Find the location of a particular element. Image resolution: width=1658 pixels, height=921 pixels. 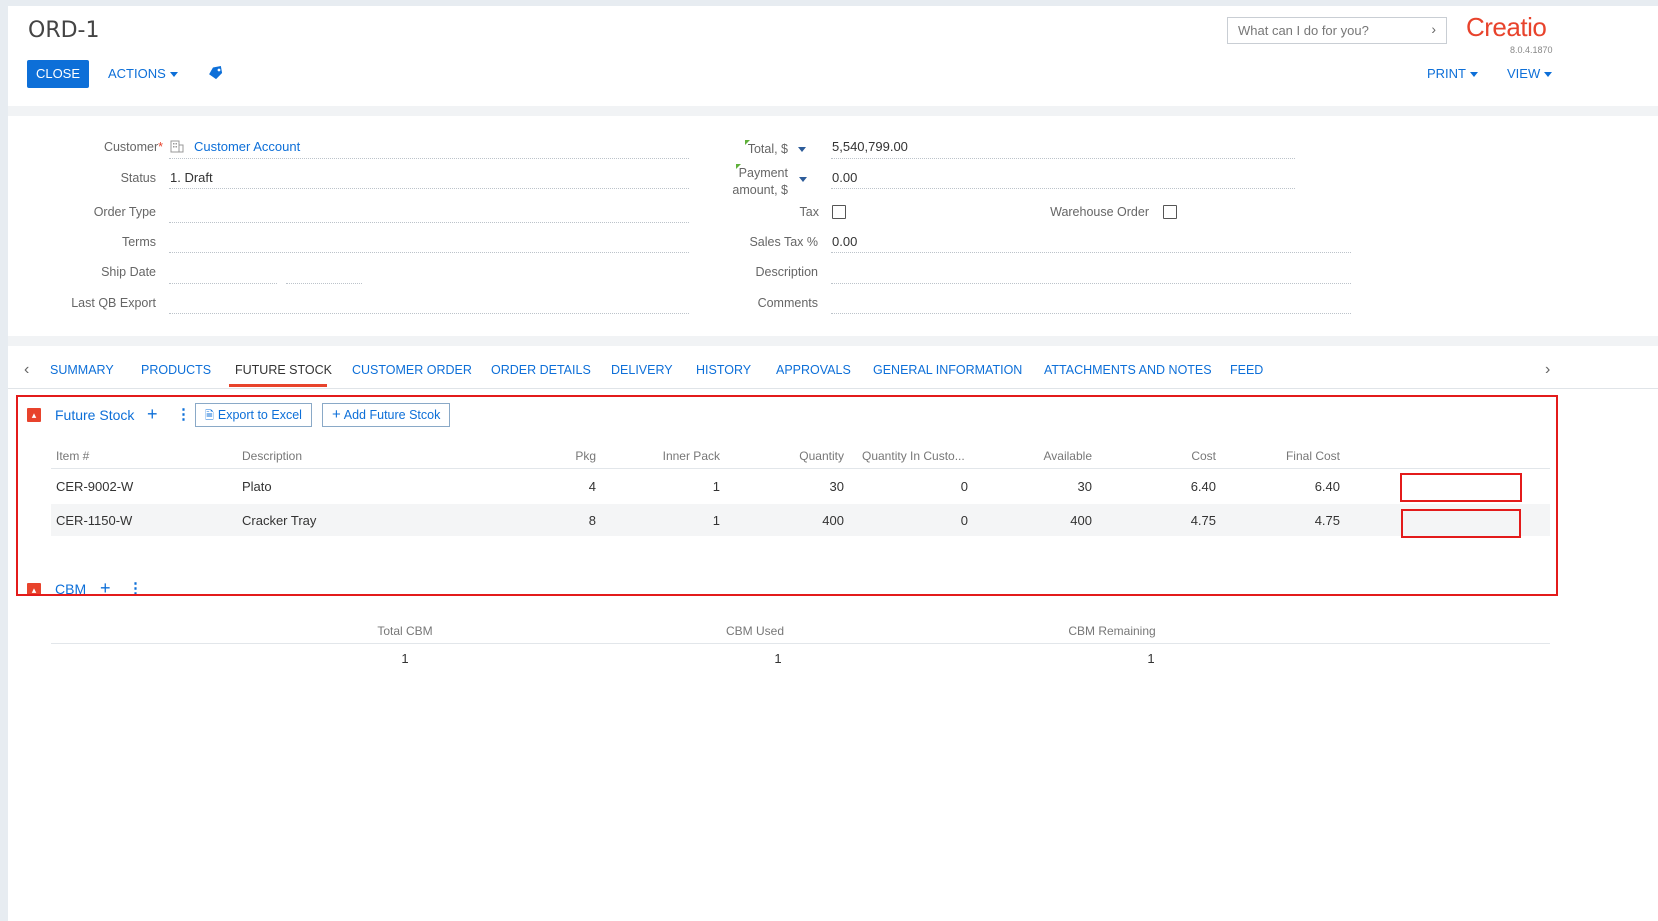

column-header-quantity: Quantity is located at coordinates (804, 456).